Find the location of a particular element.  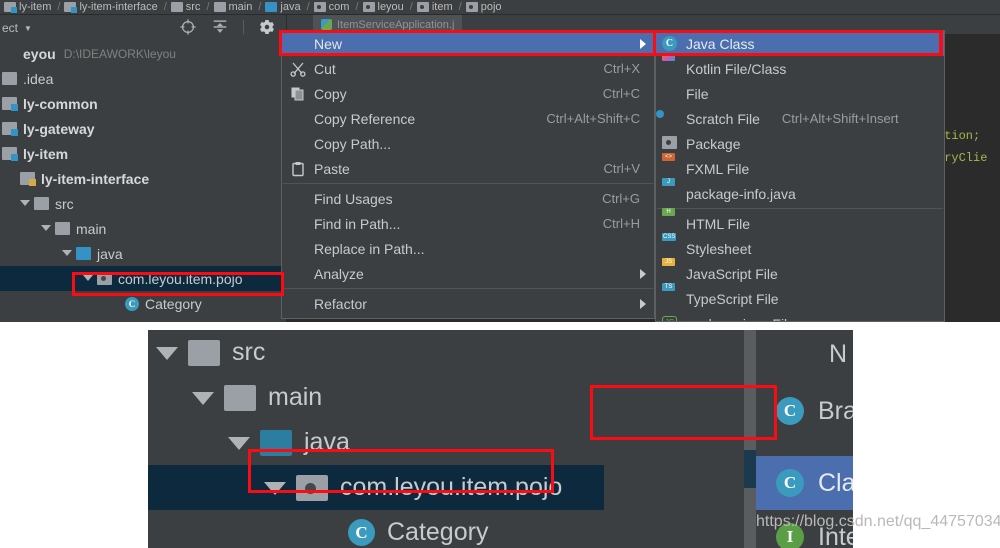

submenu-item-label: Brand is located at coordinates (835, 410).